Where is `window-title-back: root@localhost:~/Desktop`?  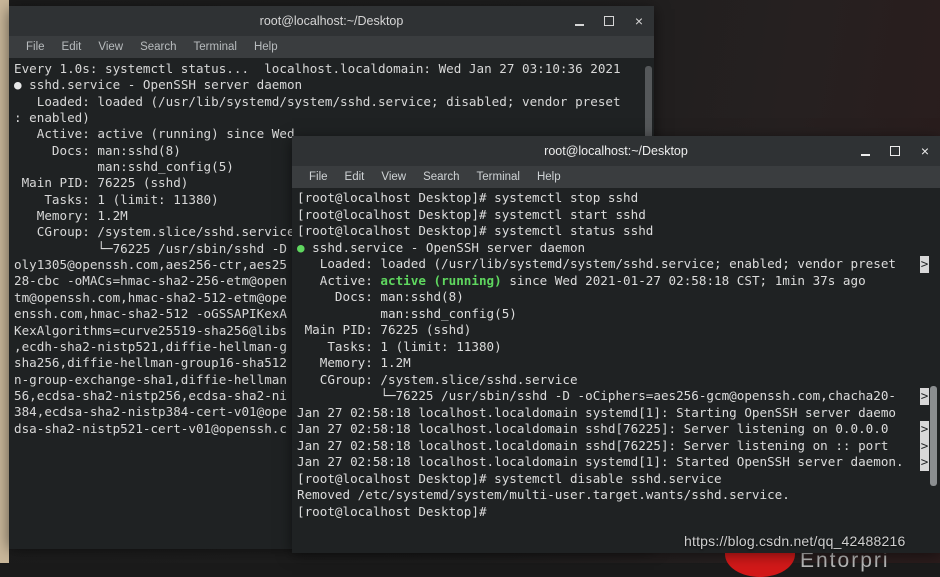 window-title-back: root@localhost:~/Desktop is located at coordinates (331, 21).